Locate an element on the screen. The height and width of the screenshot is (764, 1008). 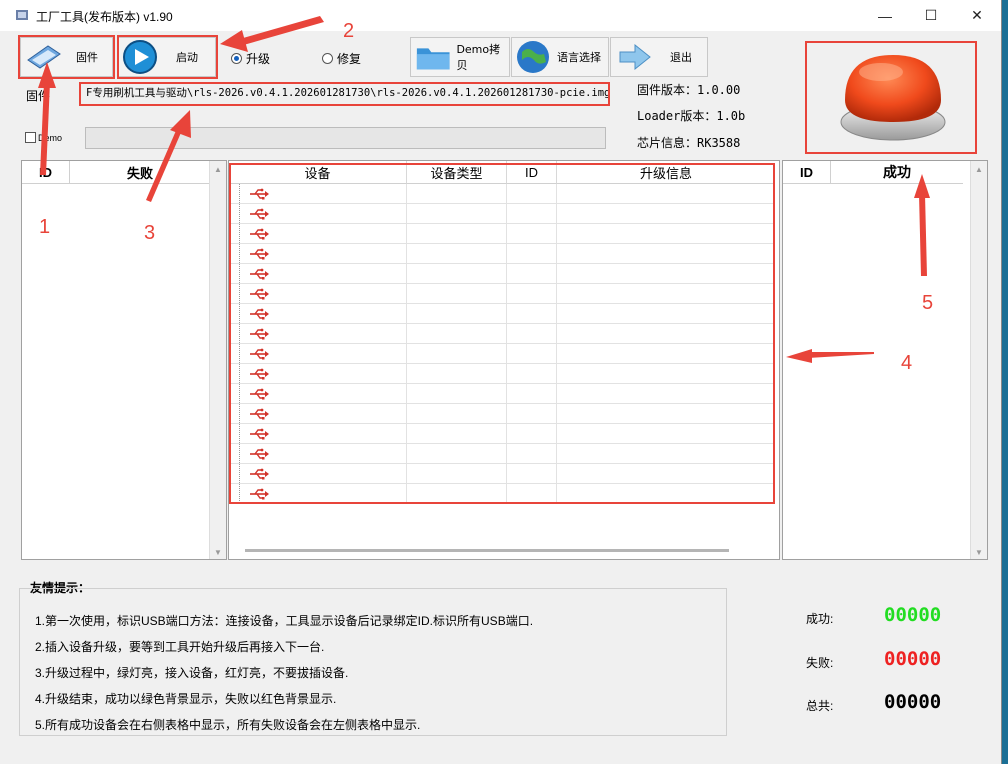
annotation-number-4: 4 is located at coordinates (907, 363).